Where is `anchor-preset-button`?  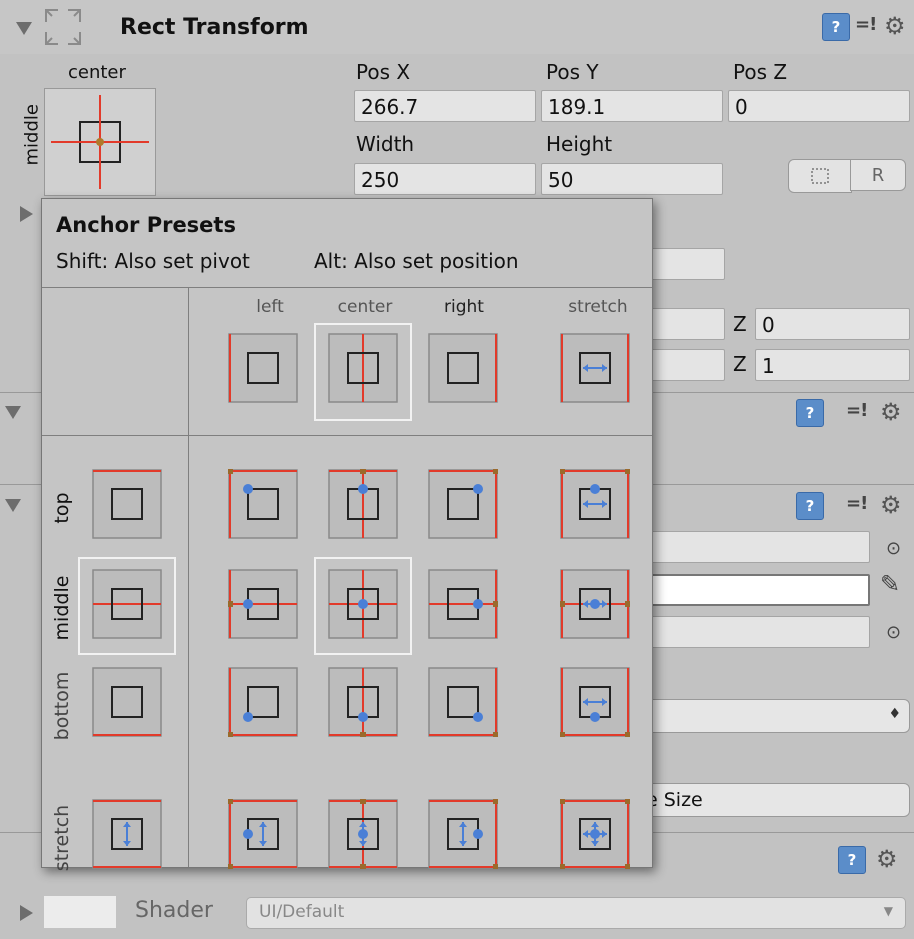 anchor-preset-button is located at coordinates (100, 142).